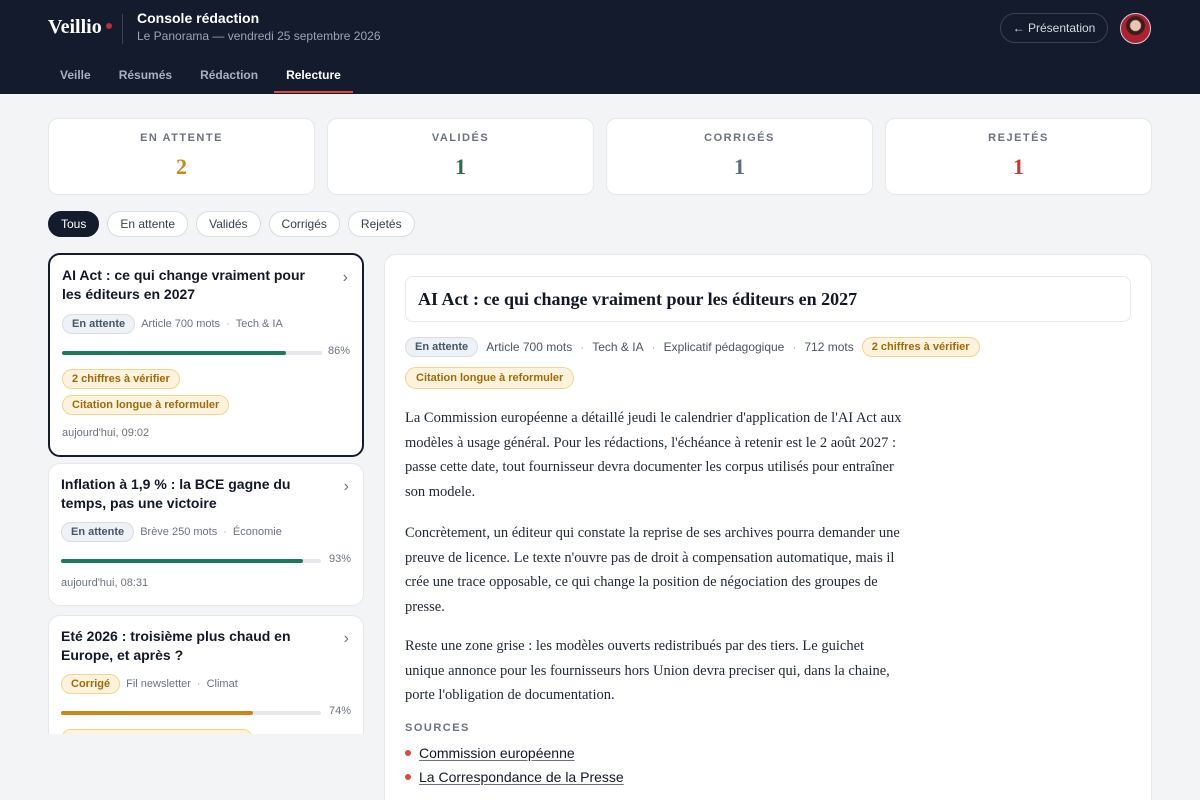 This screenshot has height=800, width=1200. Describe the element at coordinates (460, 138) in the screenshot. I see `stat-label: VALIDÉS` at that location.